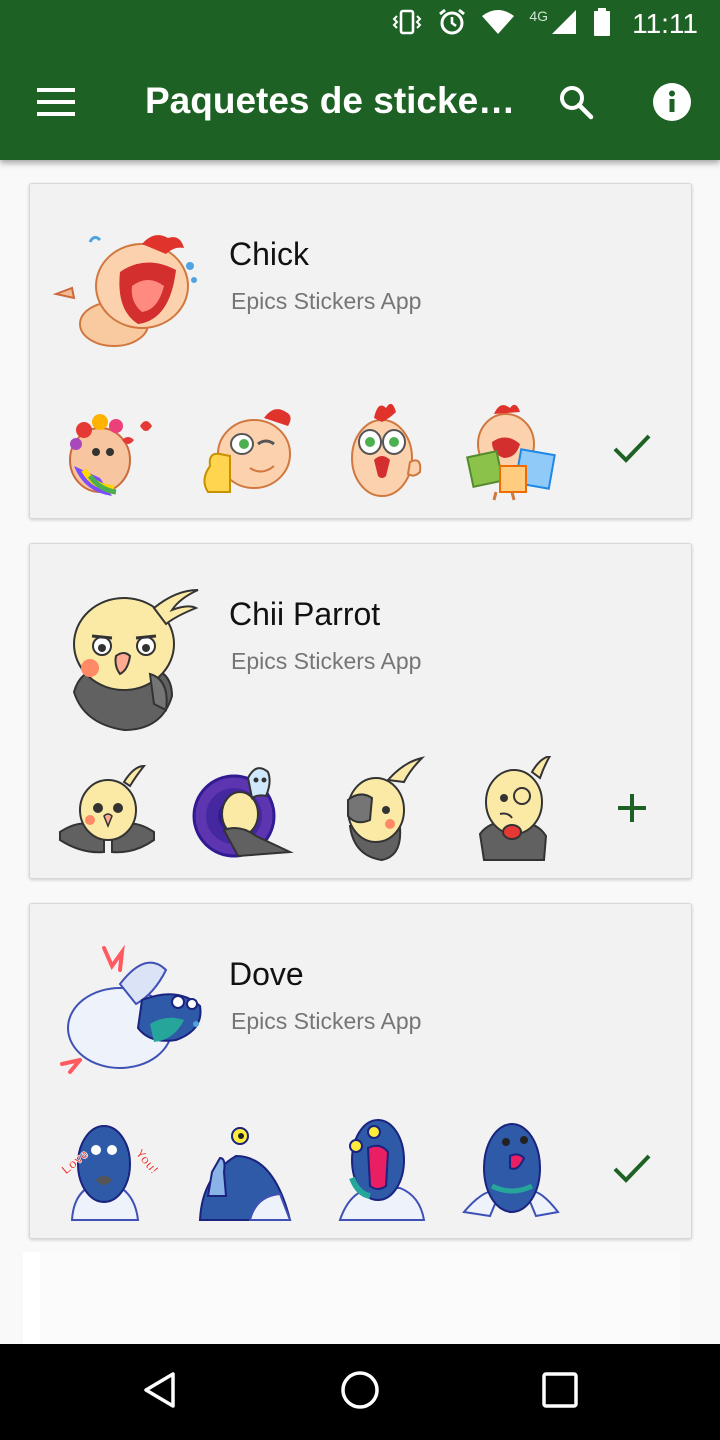  What do you see at coordinates (602, 24) in the screenshot?
I see `battery-icon` at bounding box center [602, 24].